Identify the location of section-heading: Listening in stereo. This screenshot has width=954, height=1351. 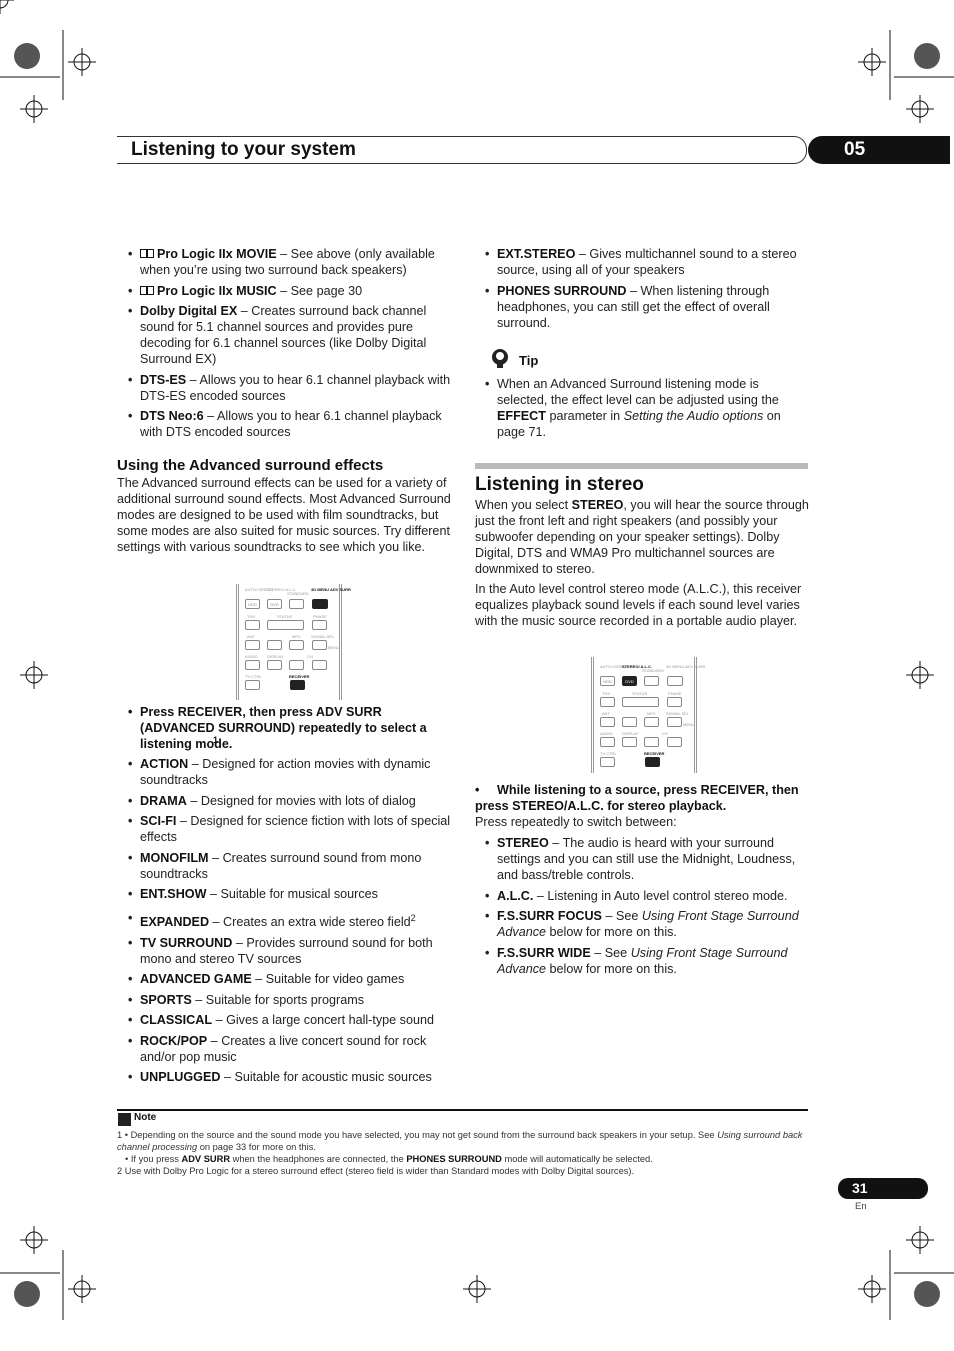
(559, 484).